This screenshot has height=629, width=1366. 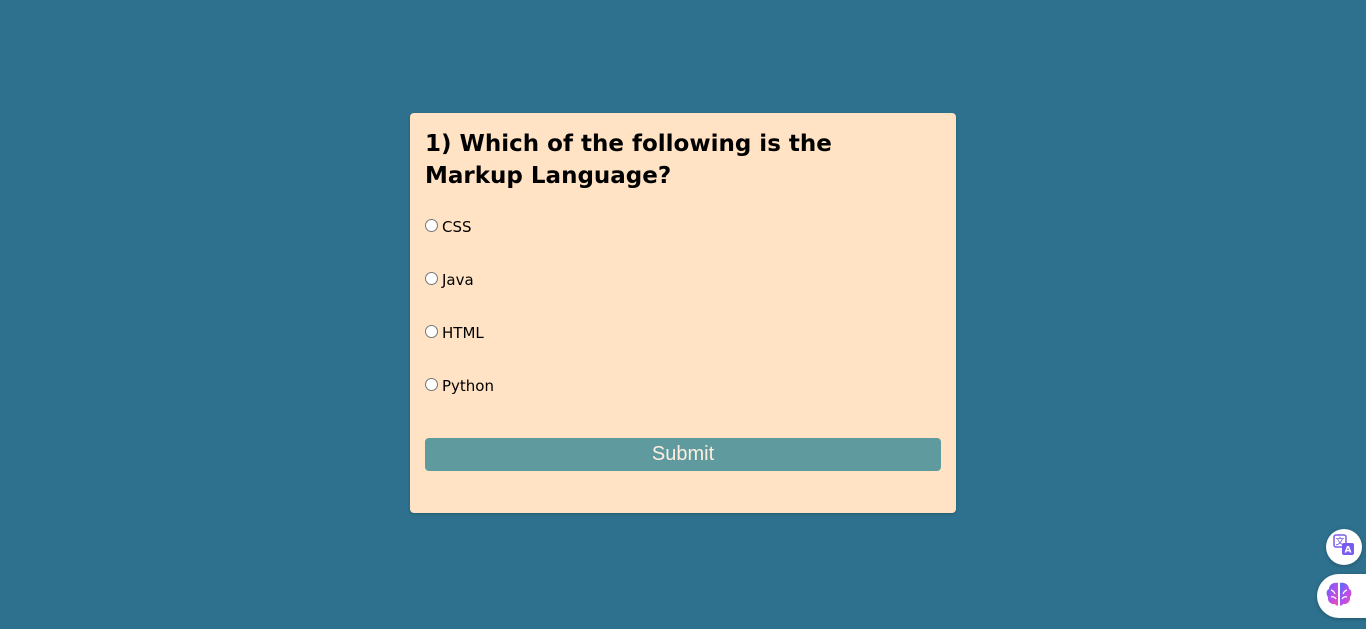 What do you see at coordinates (431, 331) in the screenshot?
I see `radio-html` at bounding box center [431, 331].